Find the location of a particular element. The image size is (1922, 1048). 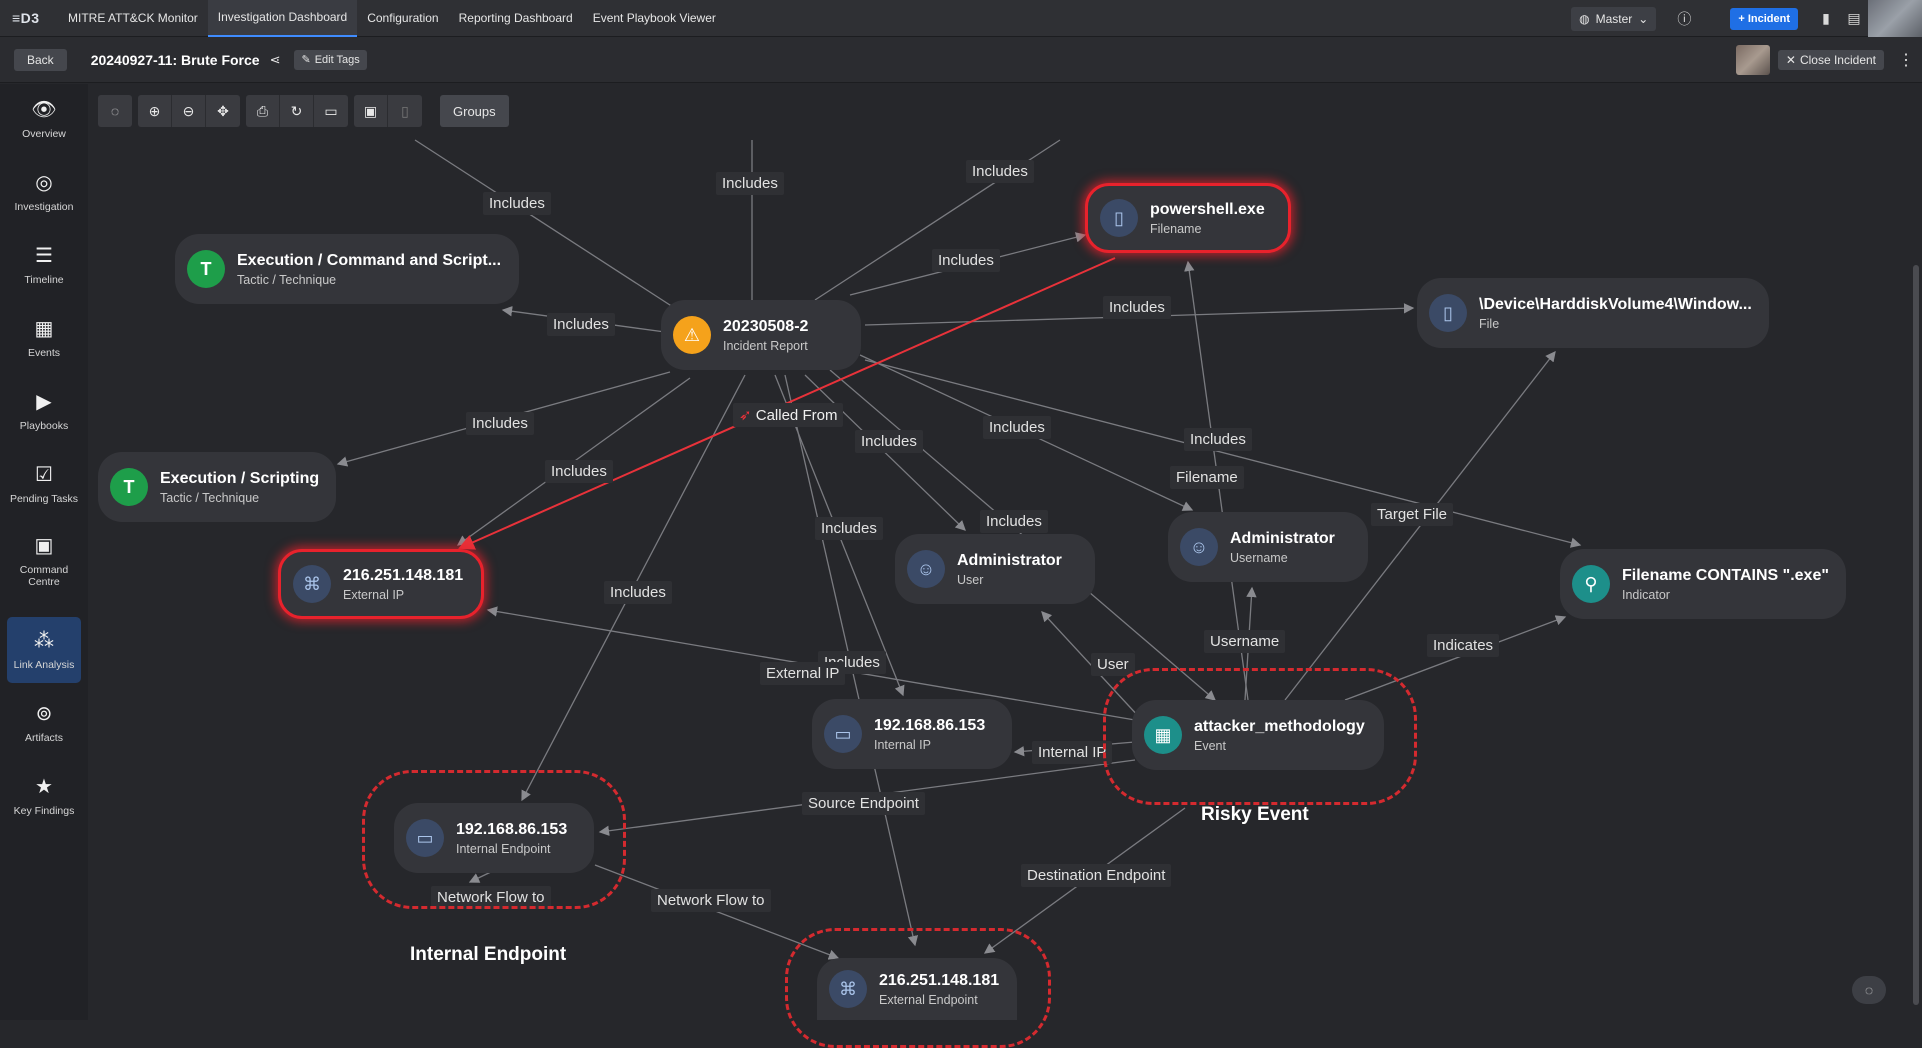

node-internal-endpoint: ▭ 192.168.86.153 Internal Endpoint is located at coordinates (494, 838).